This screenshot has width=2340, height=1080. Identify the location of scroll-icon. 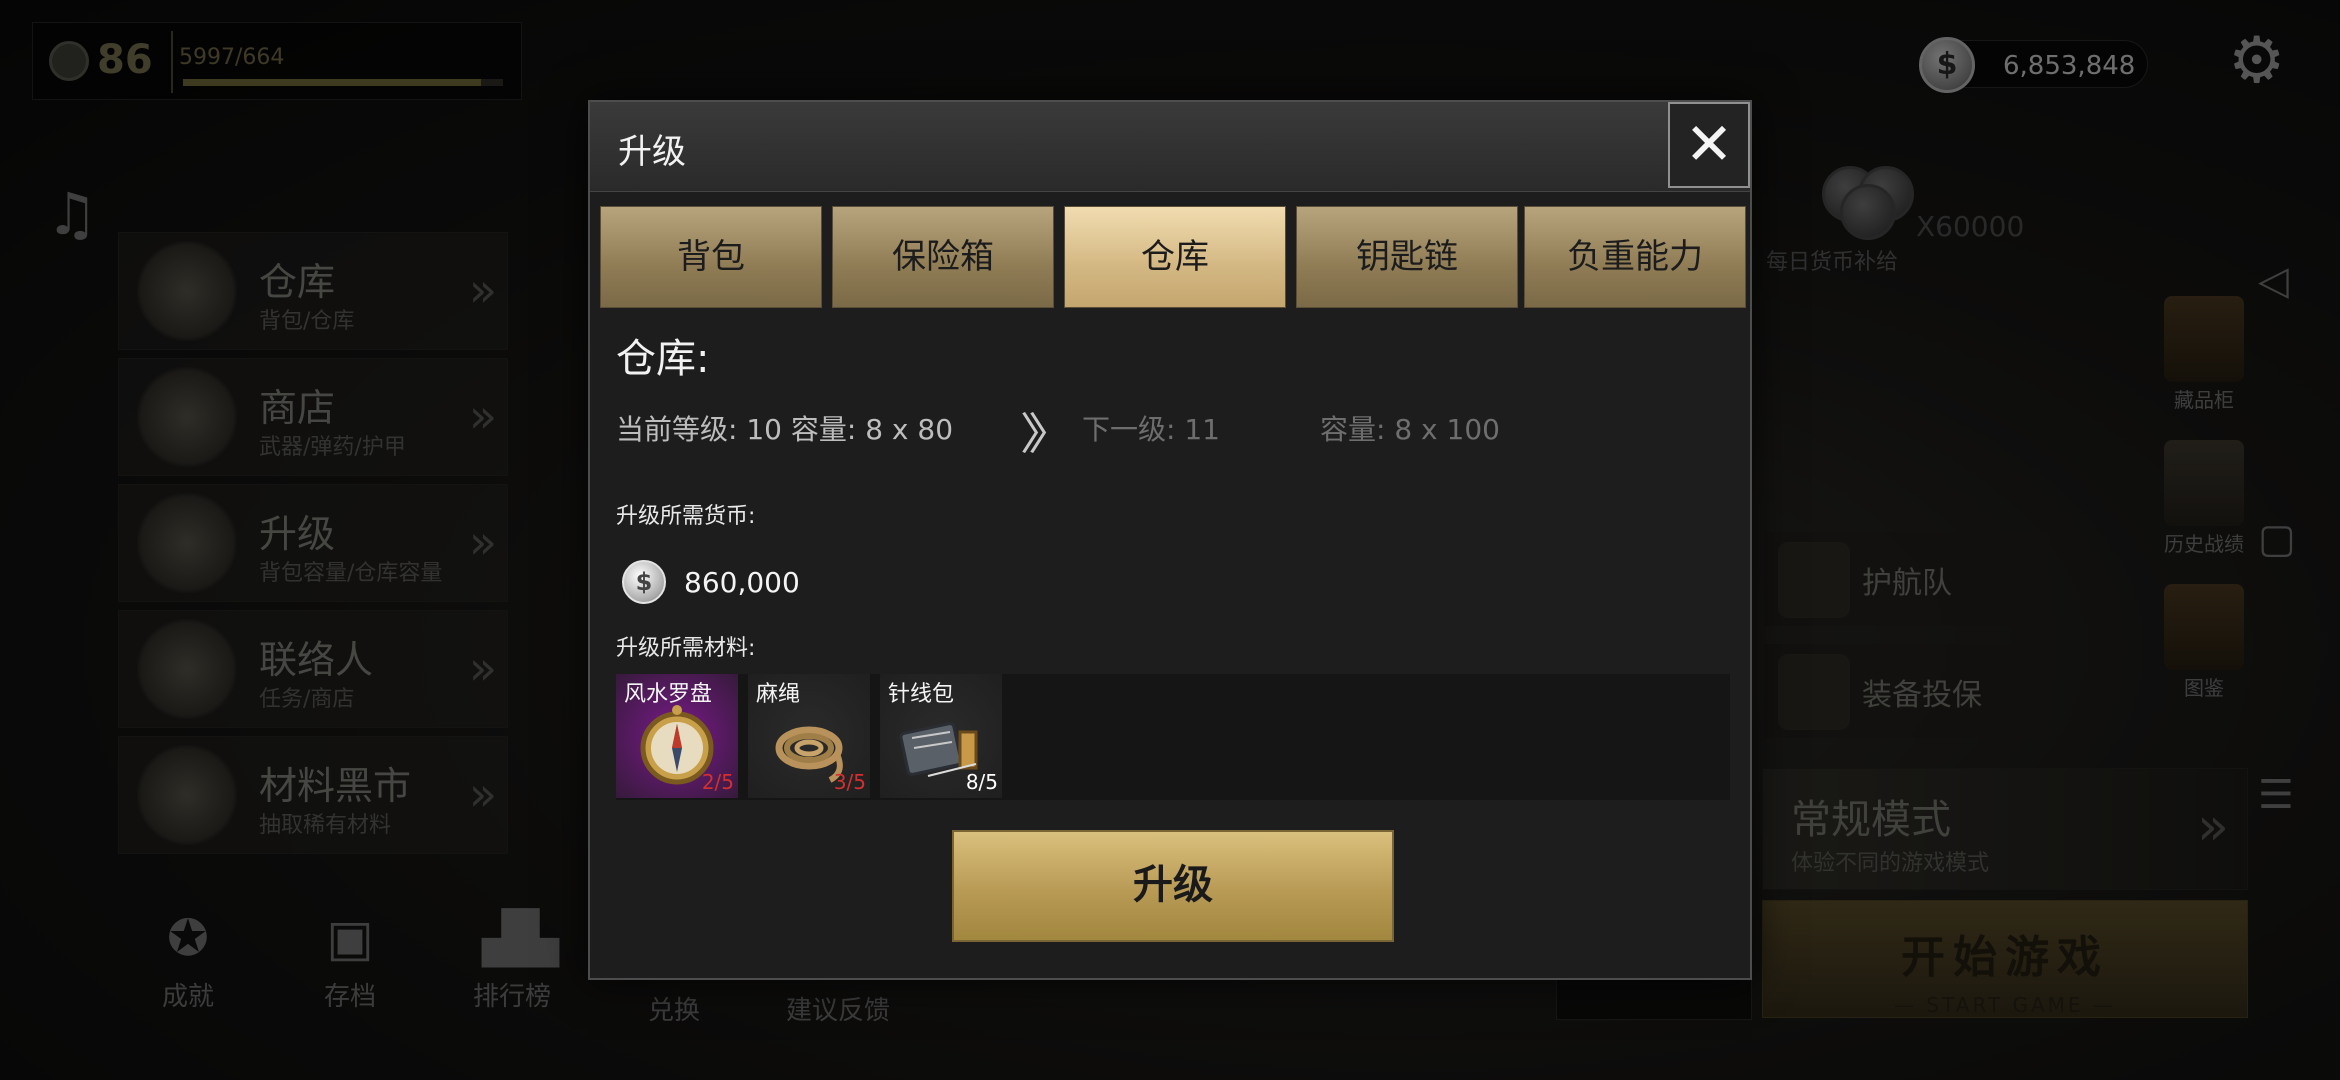
(2204, 483).